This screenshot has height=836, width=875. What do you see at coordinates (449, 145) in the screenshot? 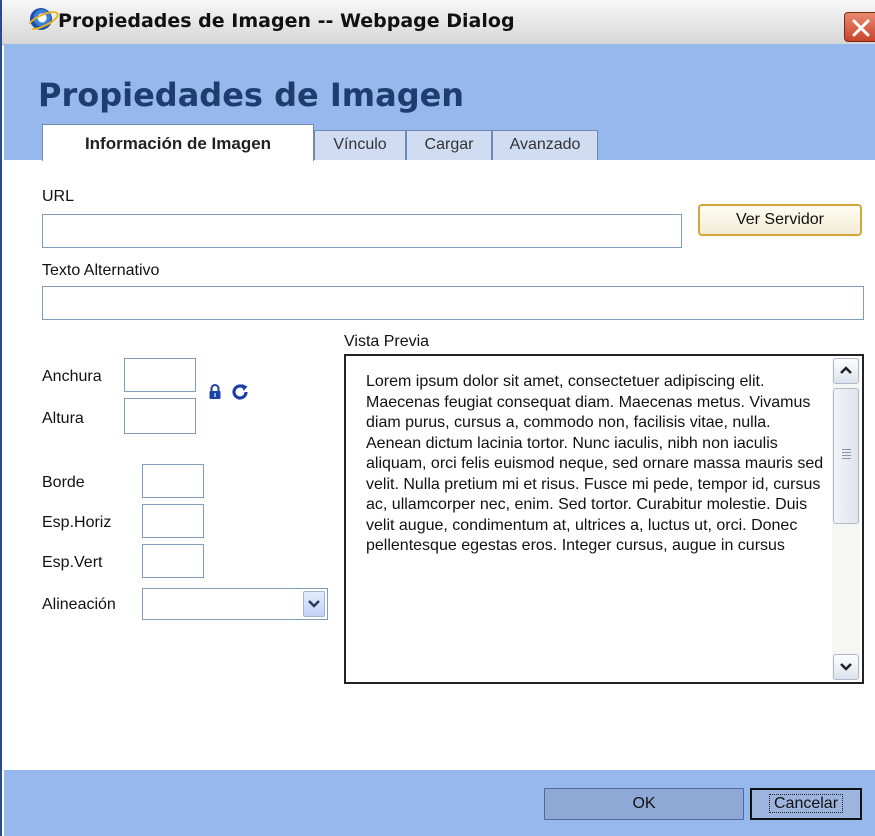
I see `tab-upload: Cargar` at bounding box center [449, 145].